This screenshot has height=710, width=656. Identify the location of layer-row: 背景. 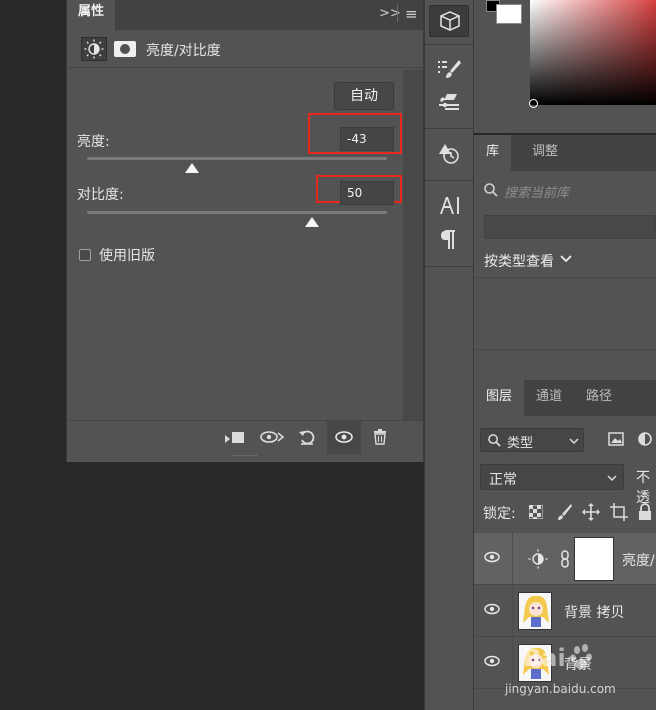
(565, 663).